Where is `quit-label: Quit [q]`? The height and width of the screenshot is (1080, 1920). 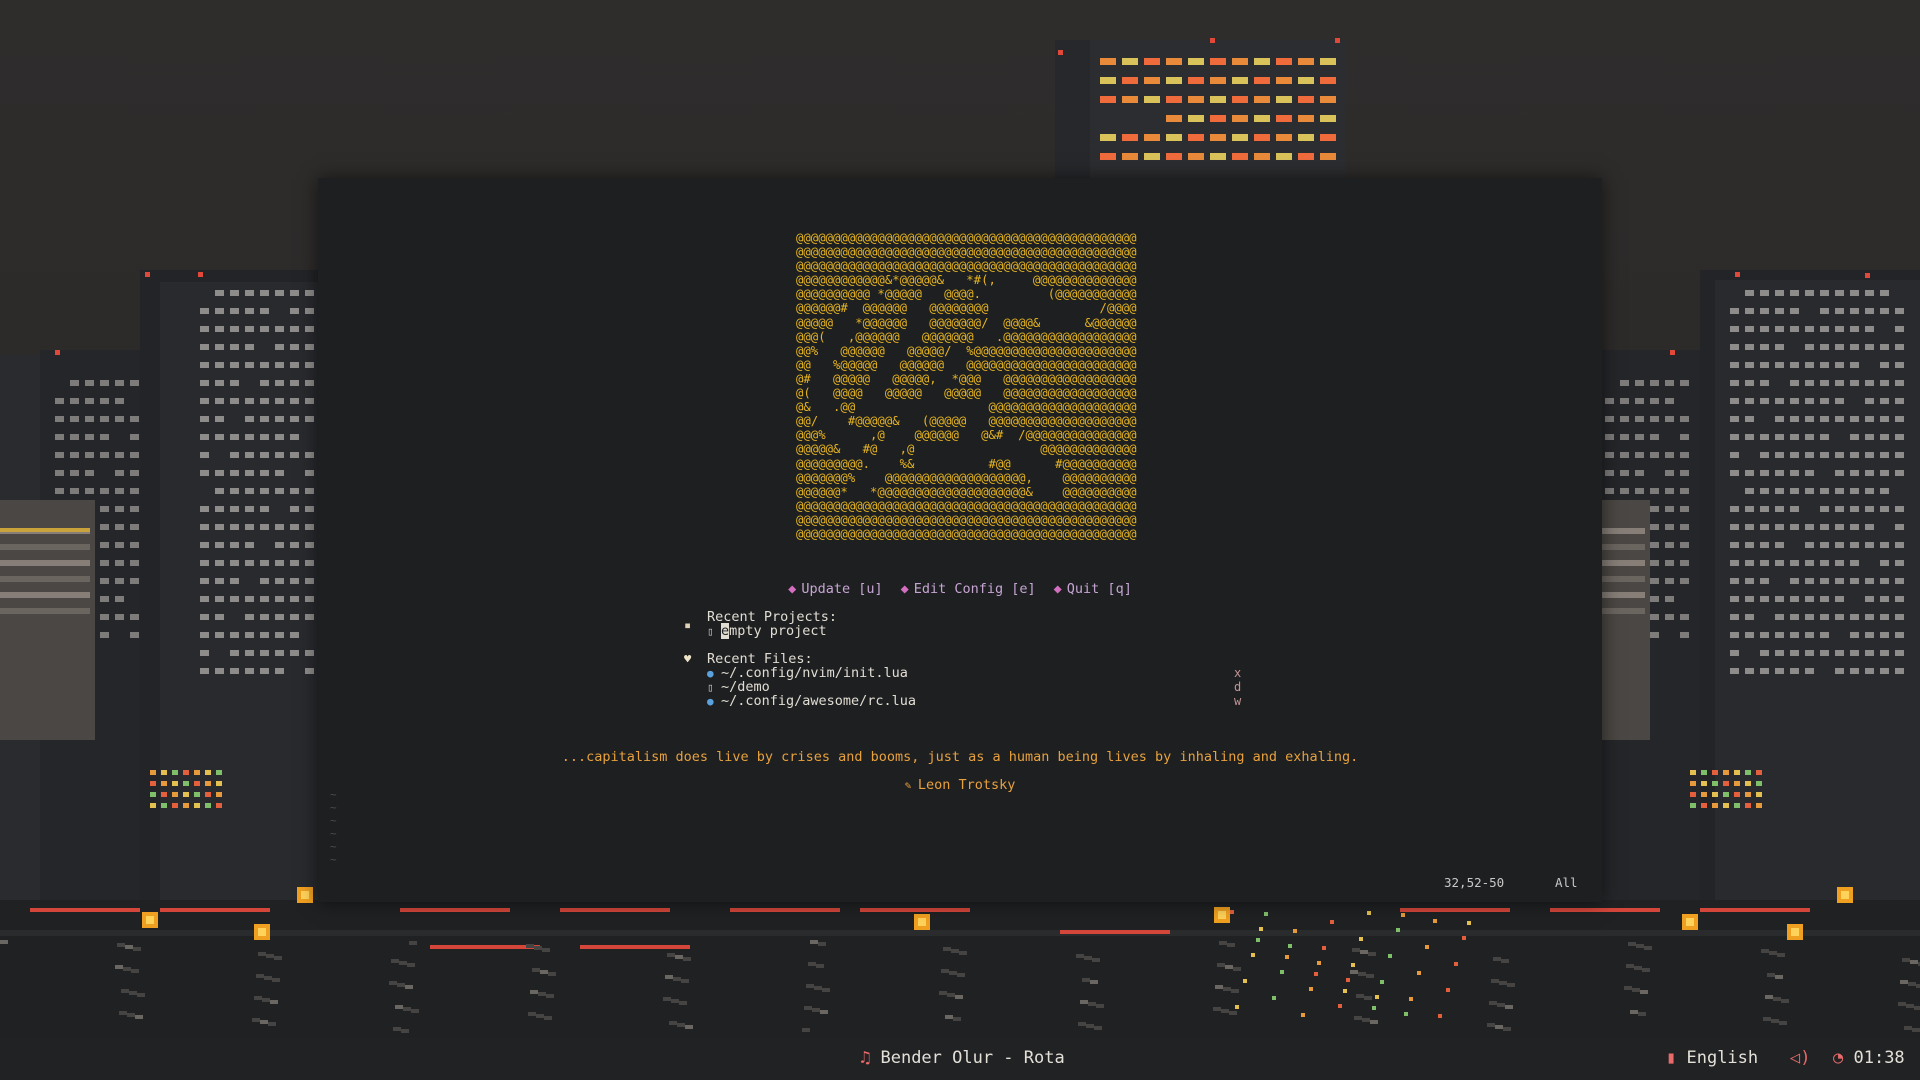
quit-label: Quit [q] is located at coordinates (1099, 589).